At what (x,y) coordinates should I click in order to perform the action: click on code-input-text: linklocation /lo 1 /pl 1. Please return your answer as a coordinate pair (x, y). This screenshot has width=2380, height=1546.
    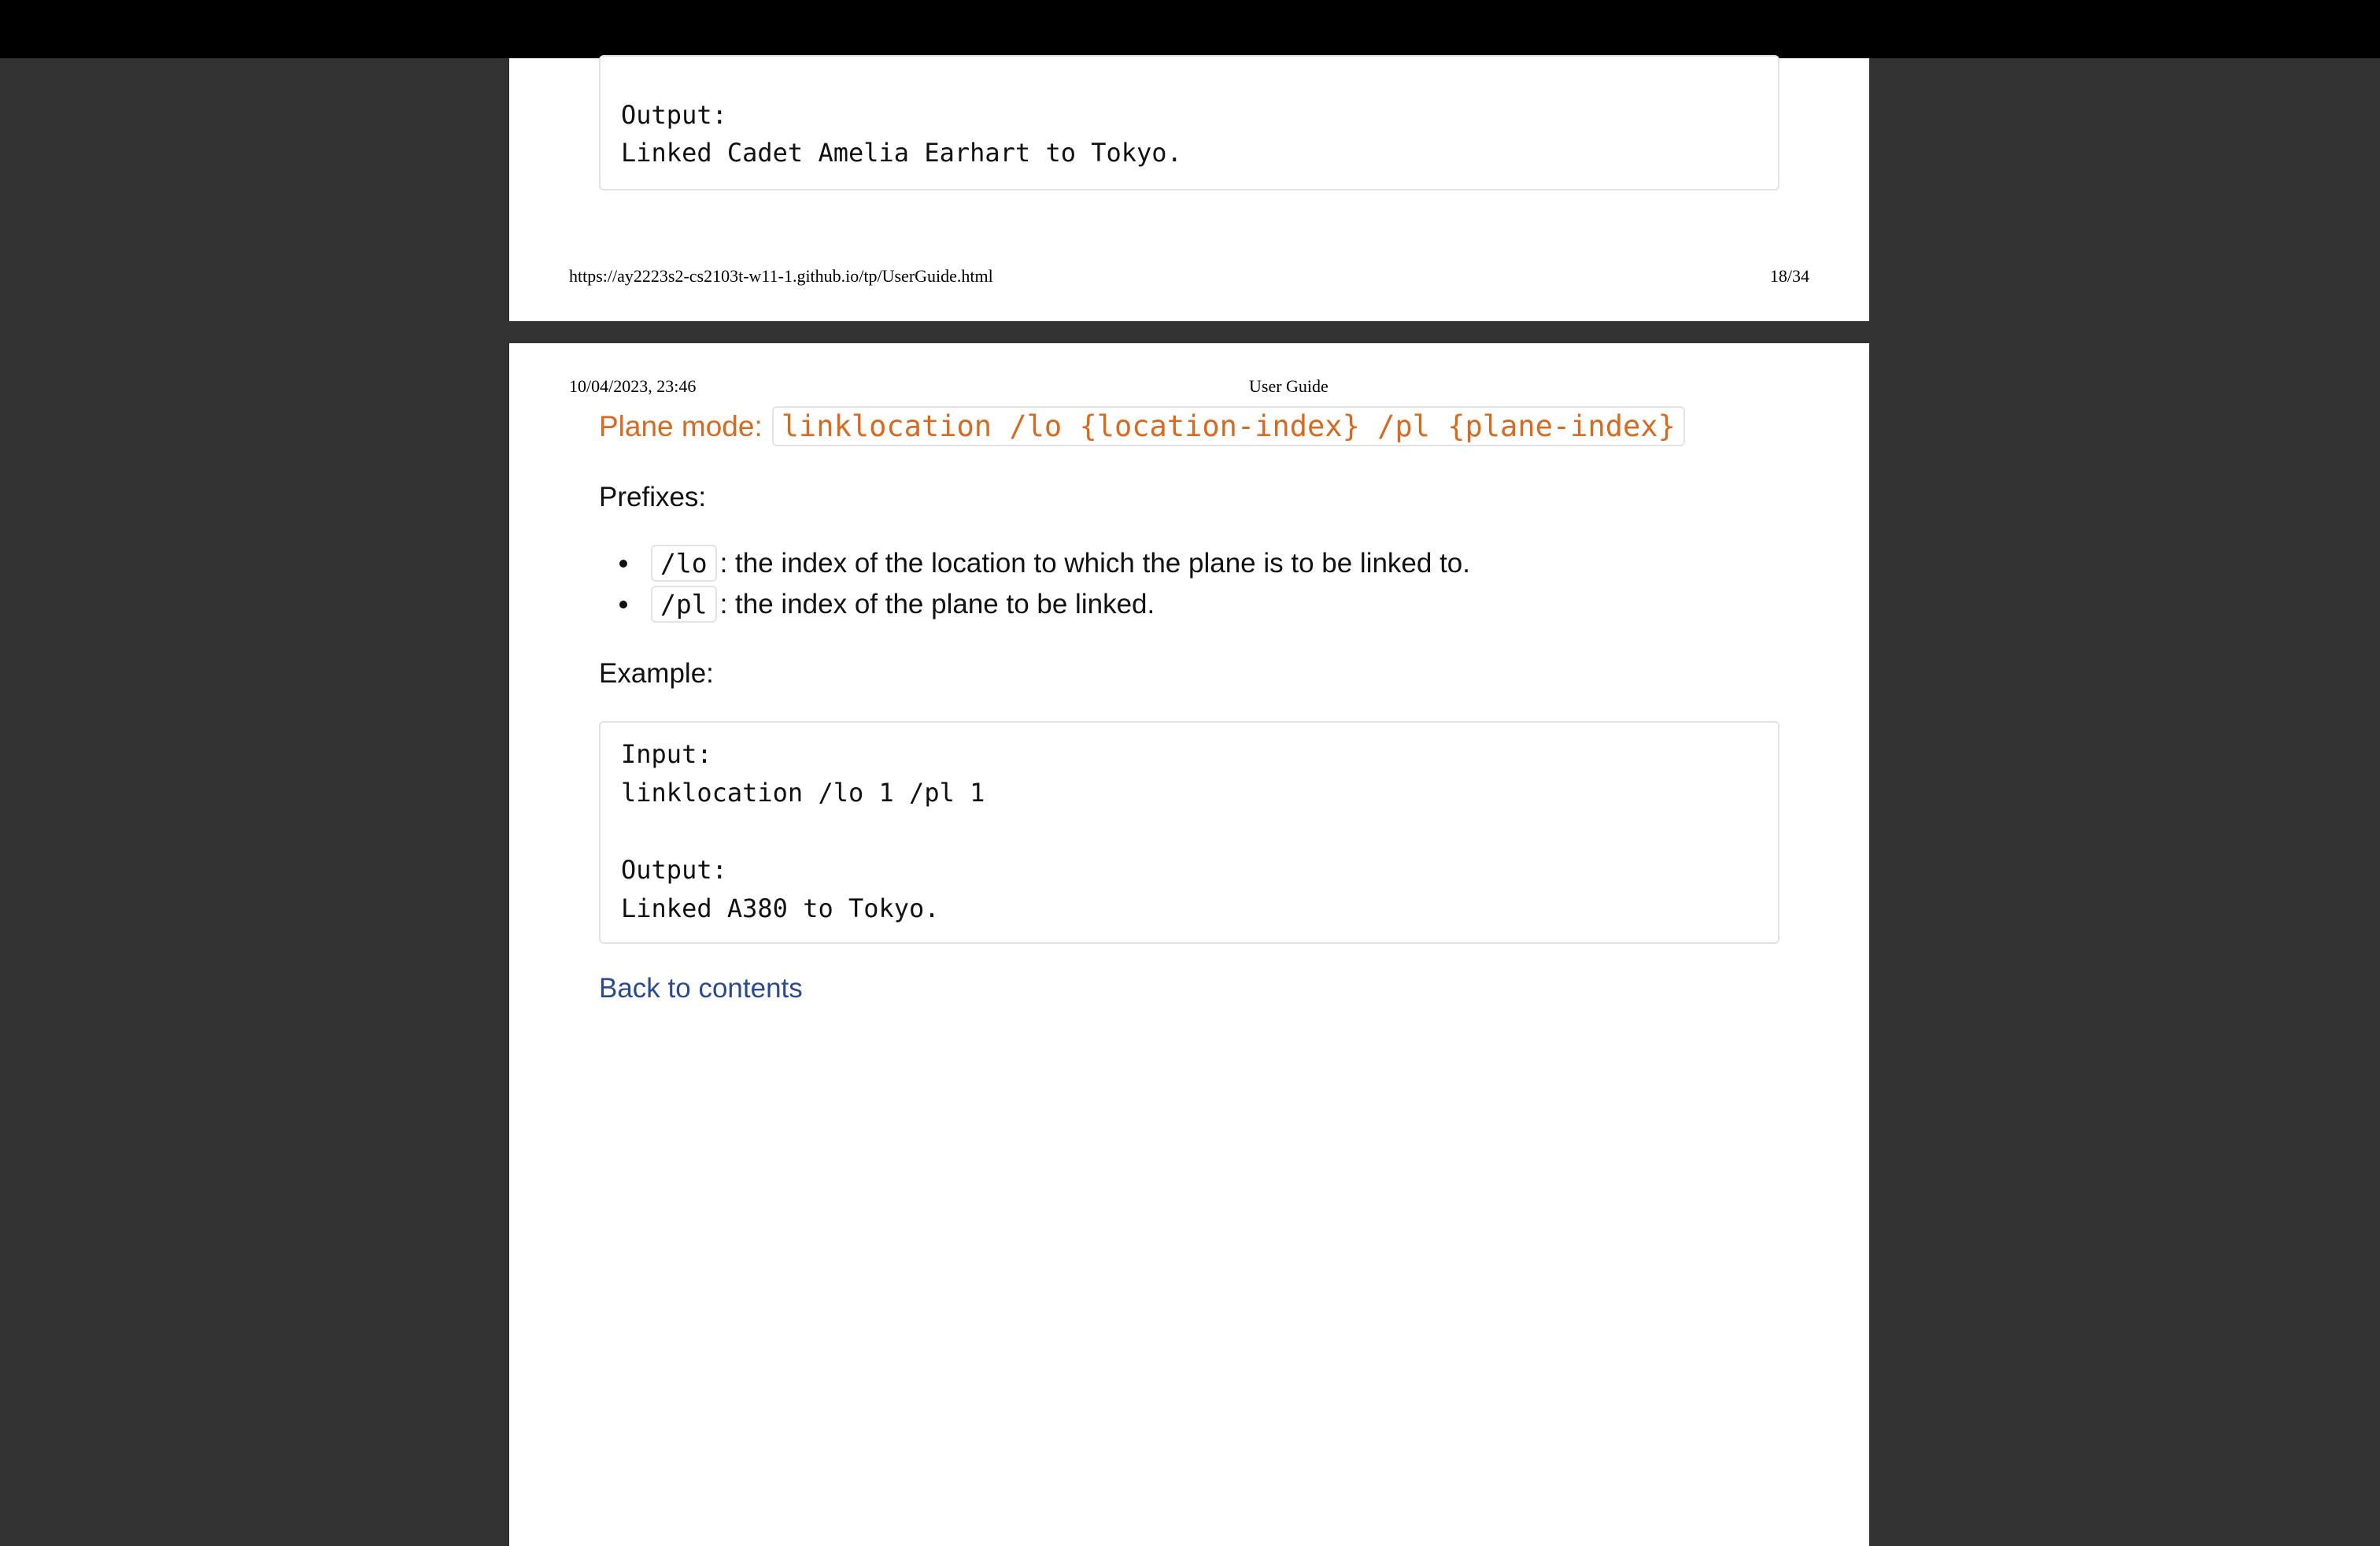
    Looking at the image, I should click on (803, 793).